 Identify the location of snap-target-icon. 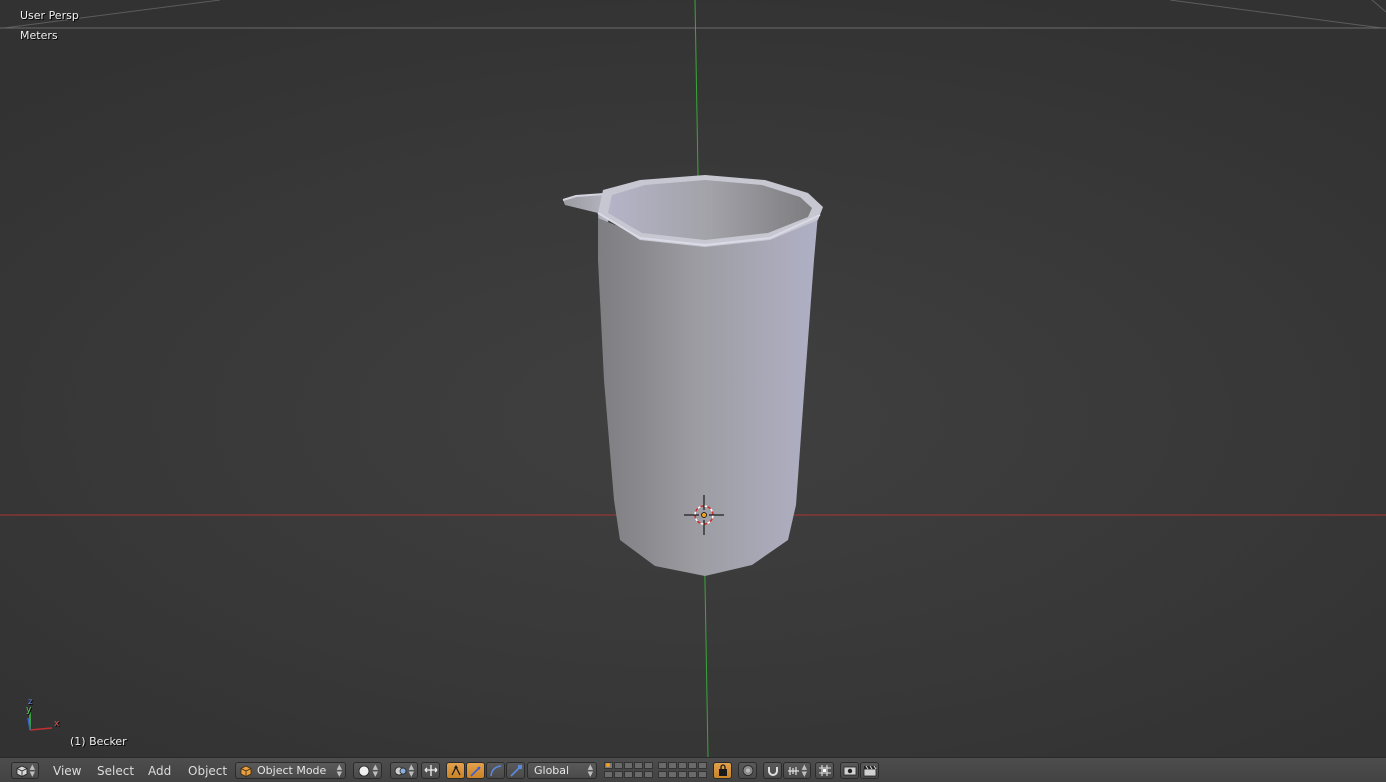
(825, 770).